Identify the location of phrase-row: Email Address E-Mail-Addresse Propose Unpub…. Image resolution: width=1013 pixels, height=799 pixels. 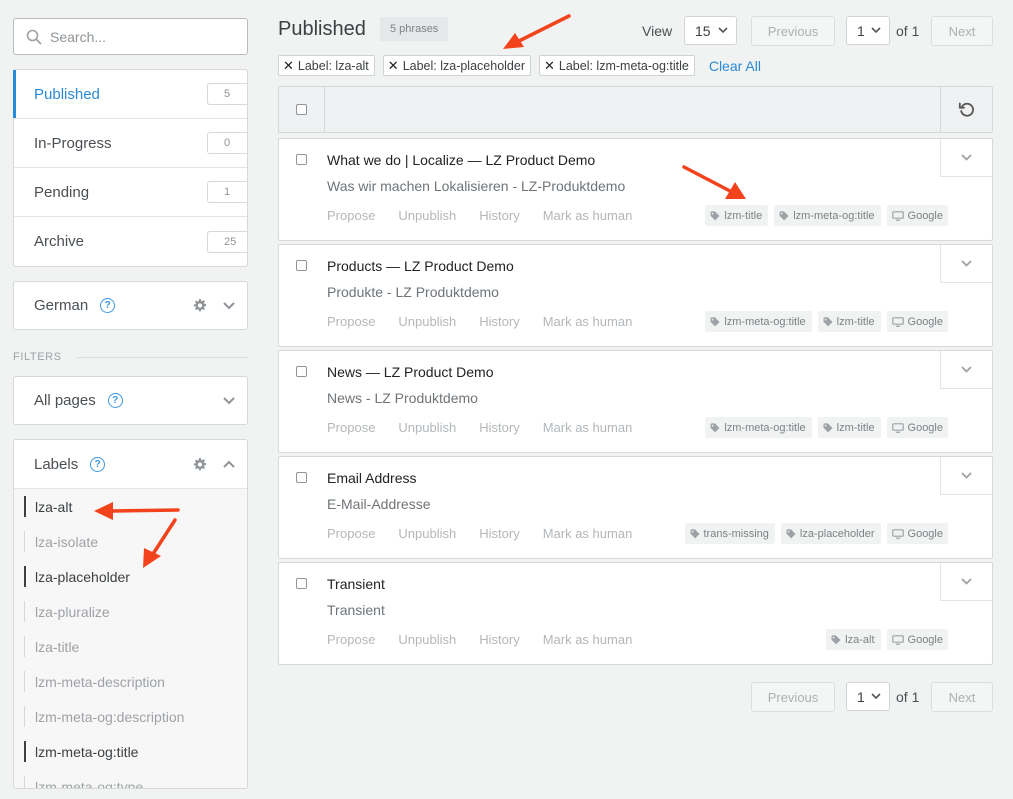
(635, 507).